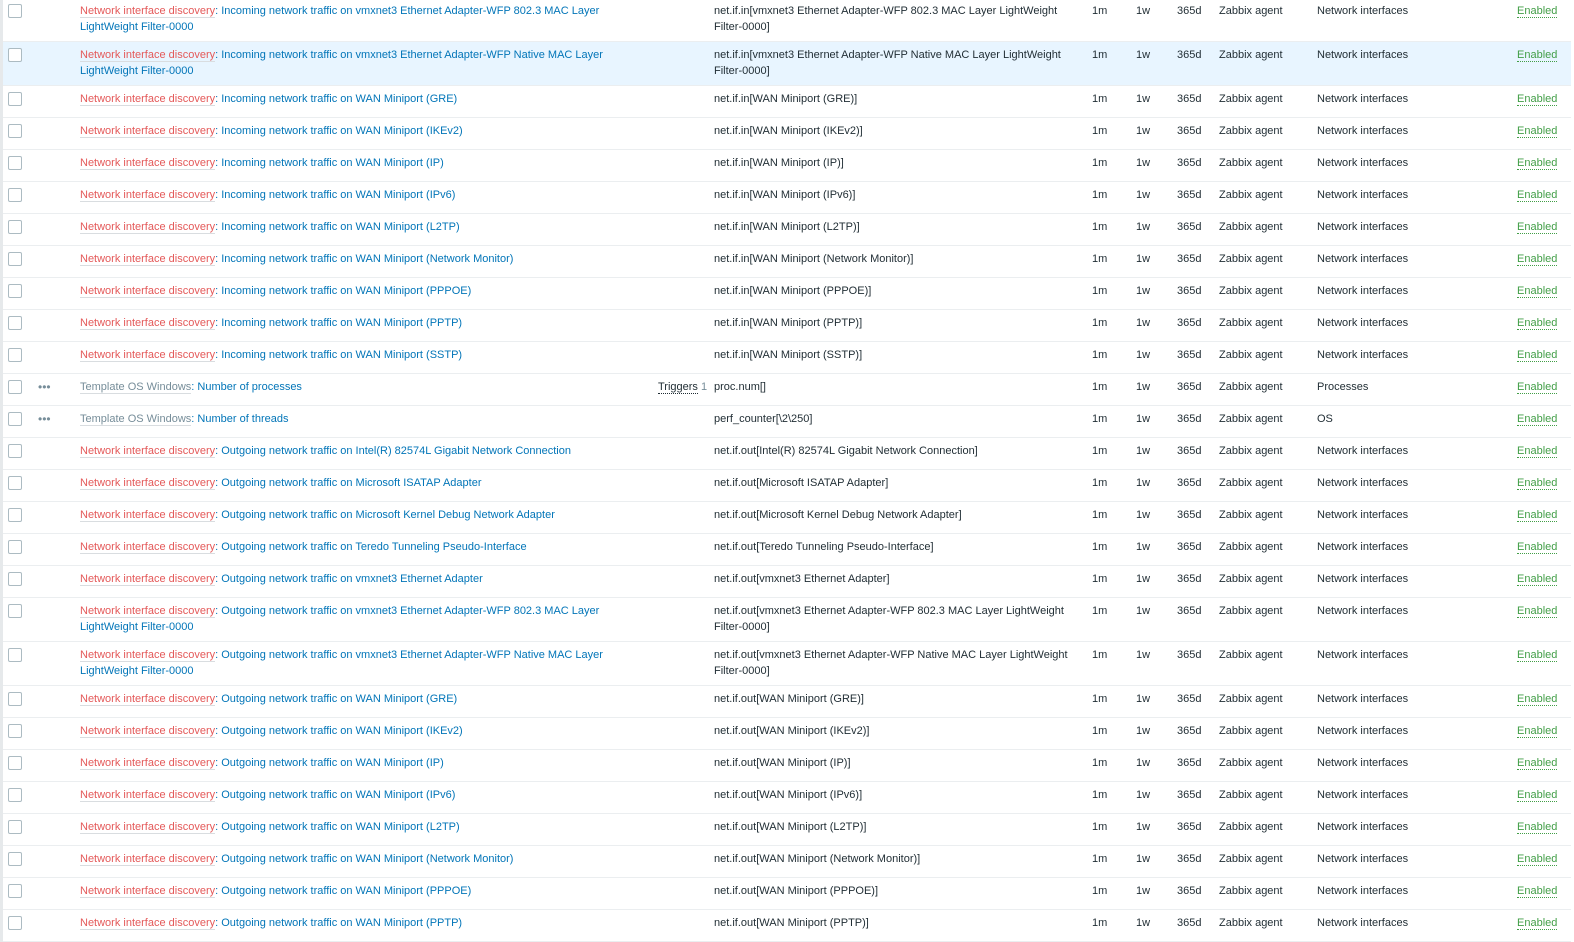  I want to click on triggers-link: Triggers, so click(678, 387).